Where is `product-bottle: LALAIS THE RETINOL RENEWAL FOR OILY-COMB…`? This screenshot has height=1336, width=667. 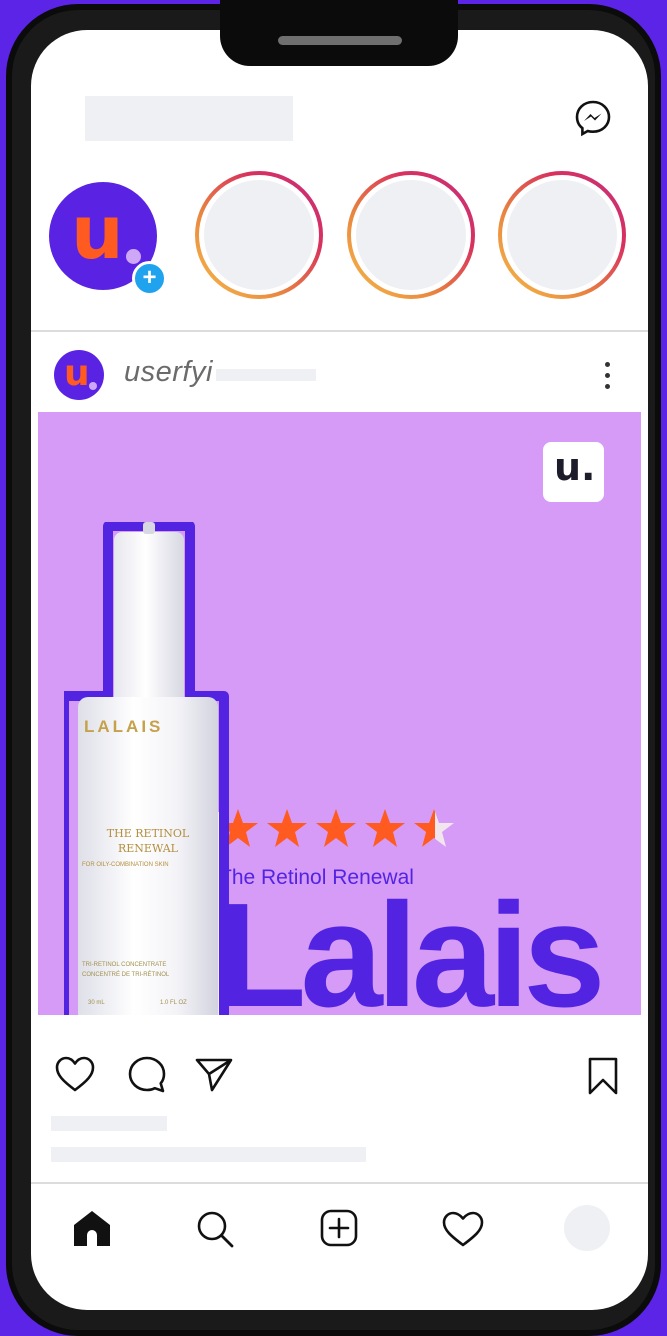 product-bottle: LALAIS THE RETINOL RENEWAL FOR OILY-COMB… is located at coordinates (154, 768).